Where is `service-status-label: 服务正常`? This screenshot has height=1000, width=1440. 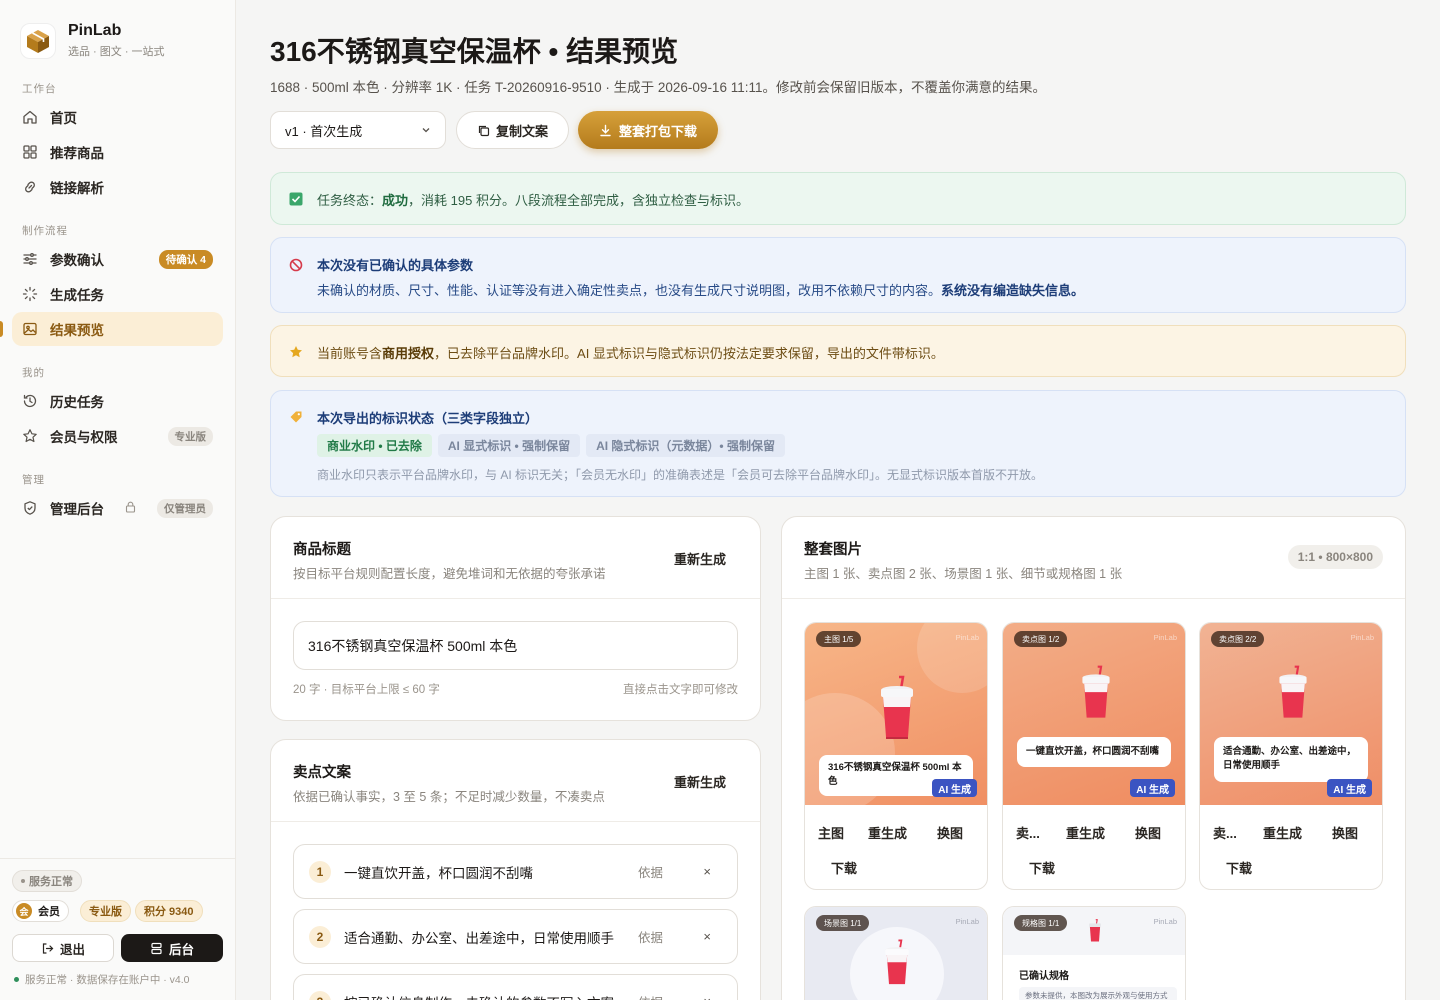 service-status-label: 服务正常 is located at coordinates (51, 882).